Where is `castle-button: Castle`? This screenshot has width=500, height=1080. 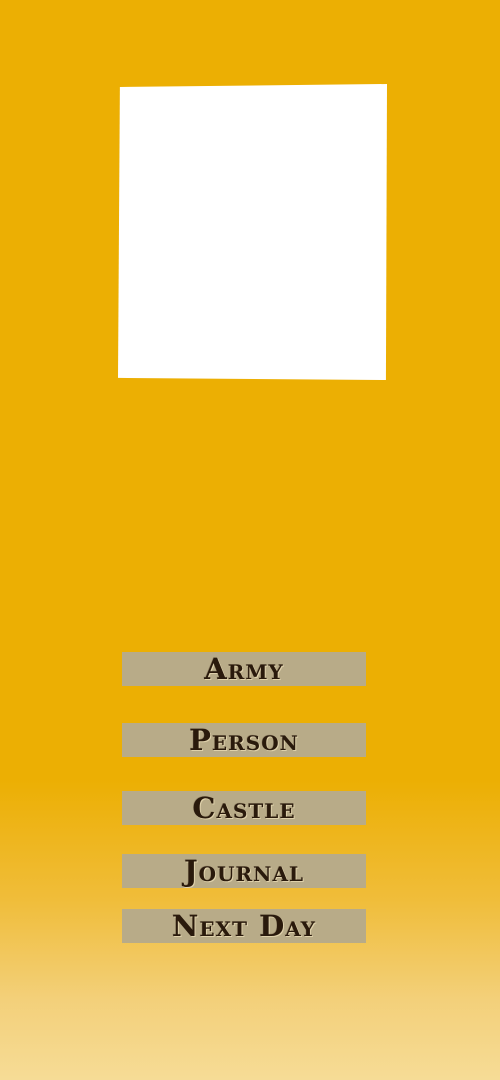
castle-button: Castle is located at coordinates (244, 808).